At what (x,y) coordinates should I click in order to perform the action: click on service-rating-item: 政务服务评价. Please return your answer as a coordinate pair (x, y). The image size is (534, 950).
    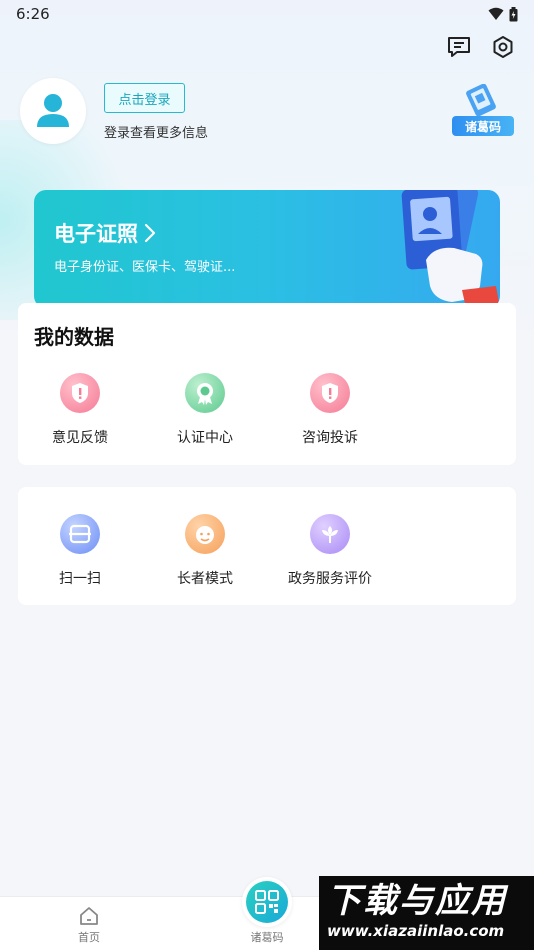
    Looking at the image, I should click on (330, 551).